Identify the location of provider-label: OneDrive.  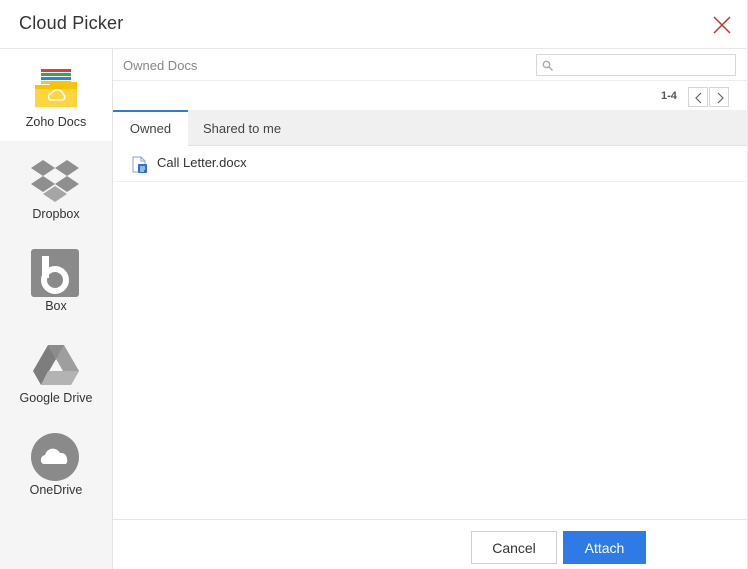
(56, 490).